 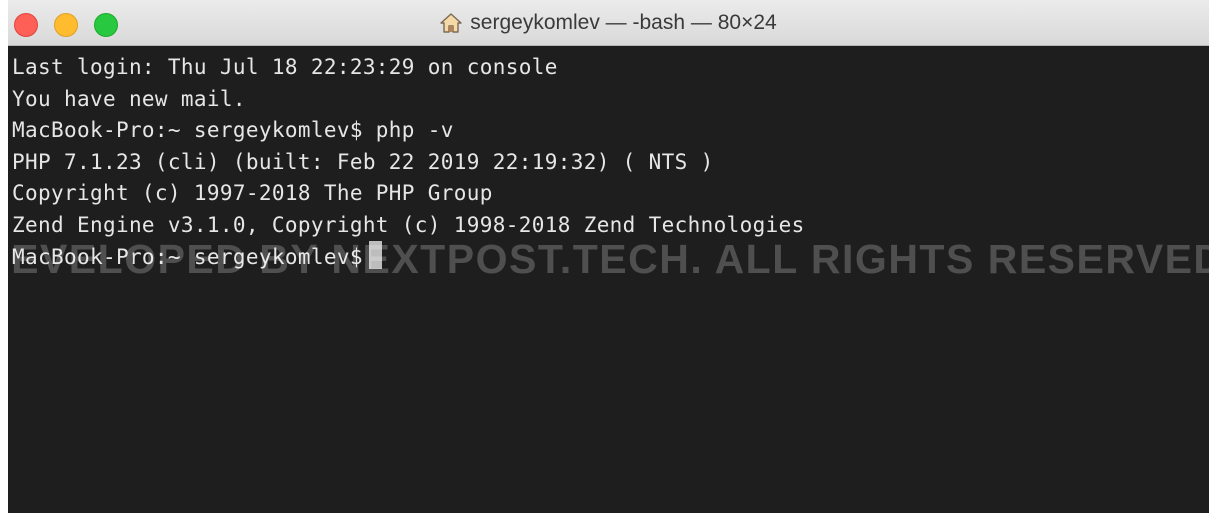 What do you see at coordinates (375, 255) in the screenshot?
I see `text-cursor` at bounding box center [375, 255].